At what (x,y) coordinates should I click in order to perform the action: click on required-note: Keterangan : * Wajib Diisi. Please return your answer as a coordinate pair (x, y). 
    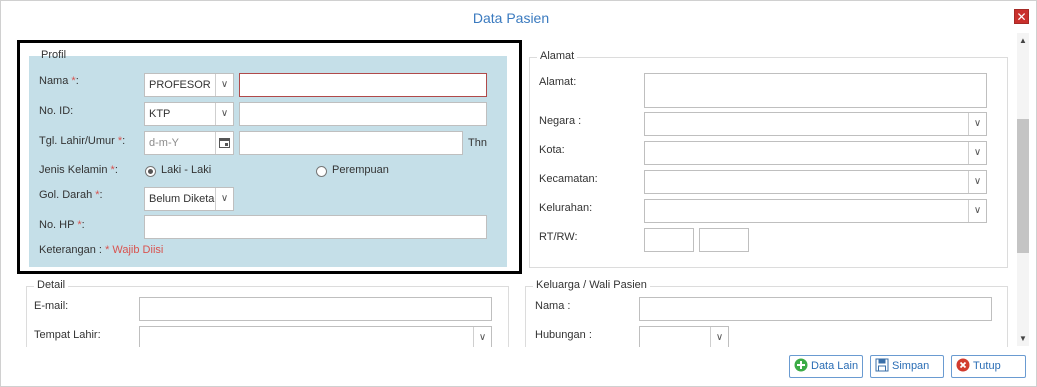
    Looking at the image, I should click on (101, 250).